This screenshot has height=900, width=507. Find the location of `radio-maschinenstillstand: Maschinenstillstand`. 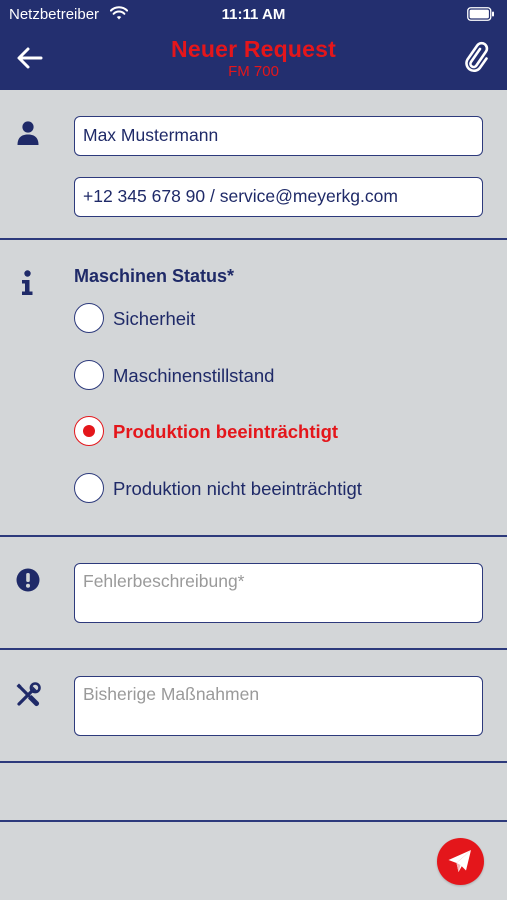

radio-maschinenstillstand: Maschinenstillstand is located at coordinates (214, 375).